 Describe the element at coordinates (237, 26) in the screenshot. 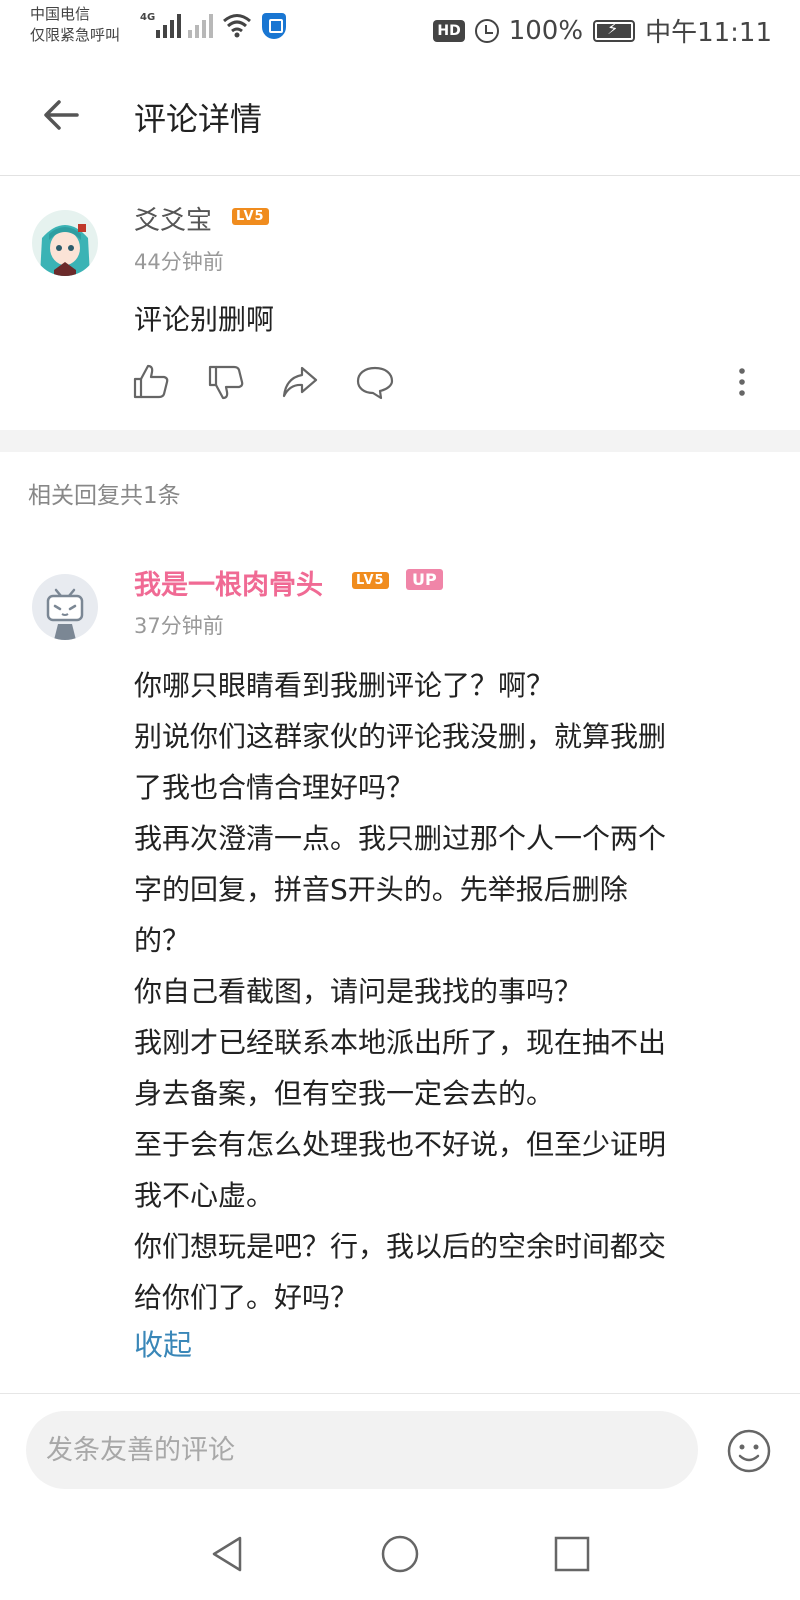

I see `wifi-icon` at that location.